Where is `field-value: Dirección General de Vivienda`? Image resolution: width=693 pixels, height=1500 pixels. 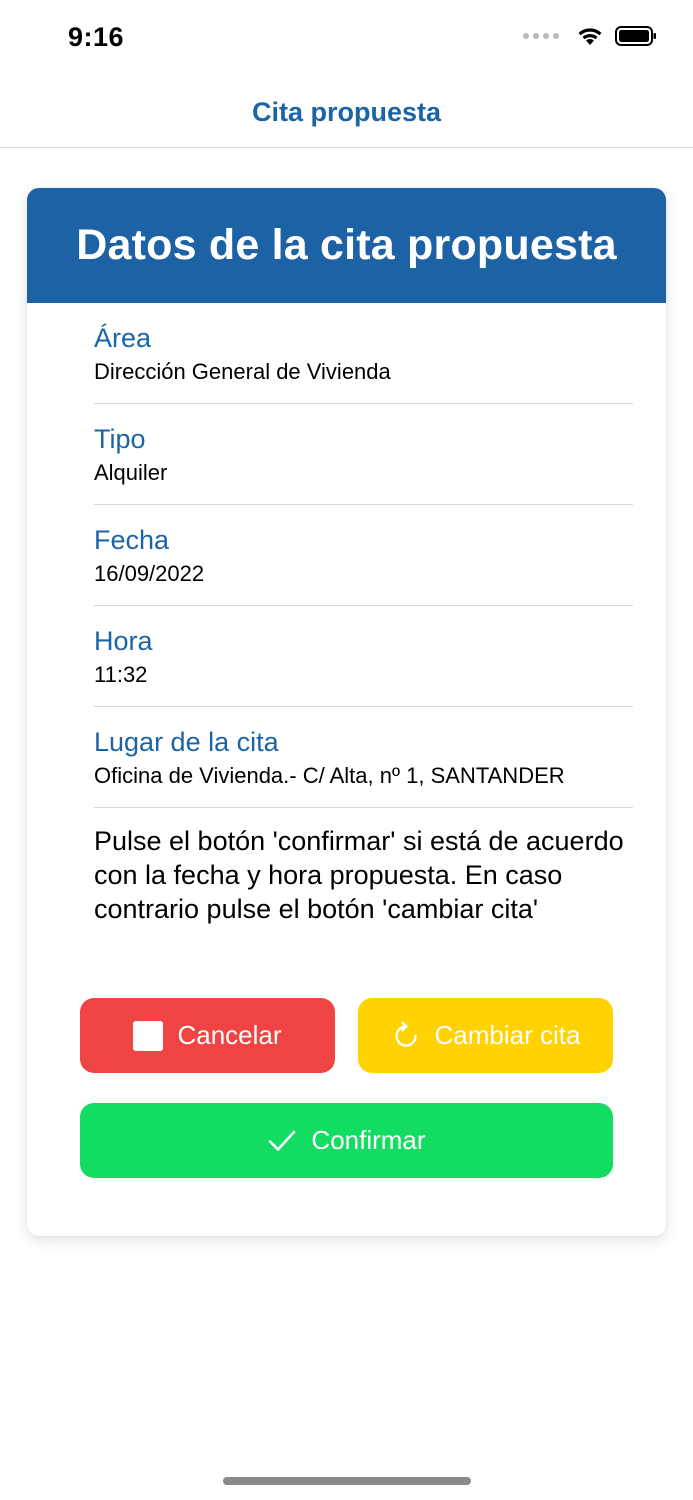
field-value: Dirección General de Vivienda is located at coordinates (242, 371).